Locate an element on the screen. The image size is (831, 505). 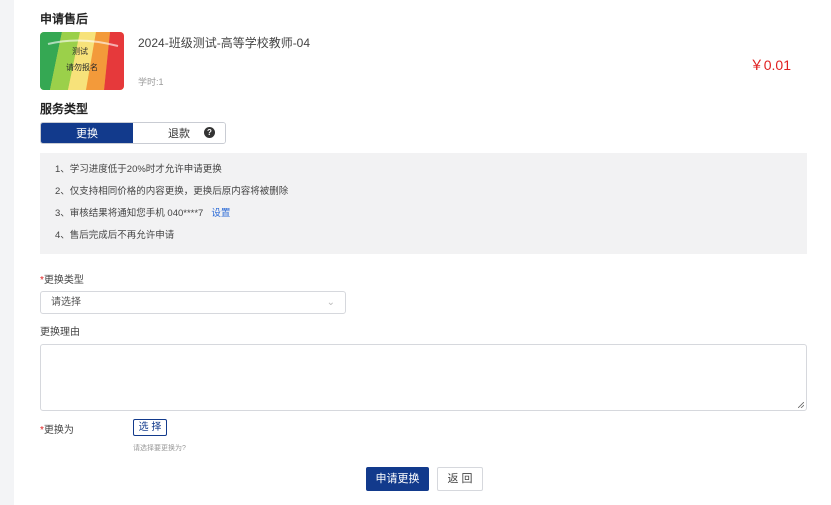
svg-text: 测试 is located at coordinates (80, 51).